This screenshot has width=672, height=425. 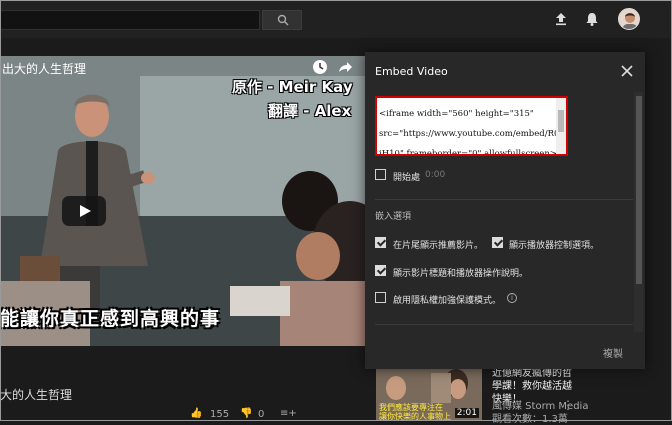 What do you see at coordinates (196, 413) in the screenshot?
I see `like-icon: 👍` at bounding box center [196, 413].